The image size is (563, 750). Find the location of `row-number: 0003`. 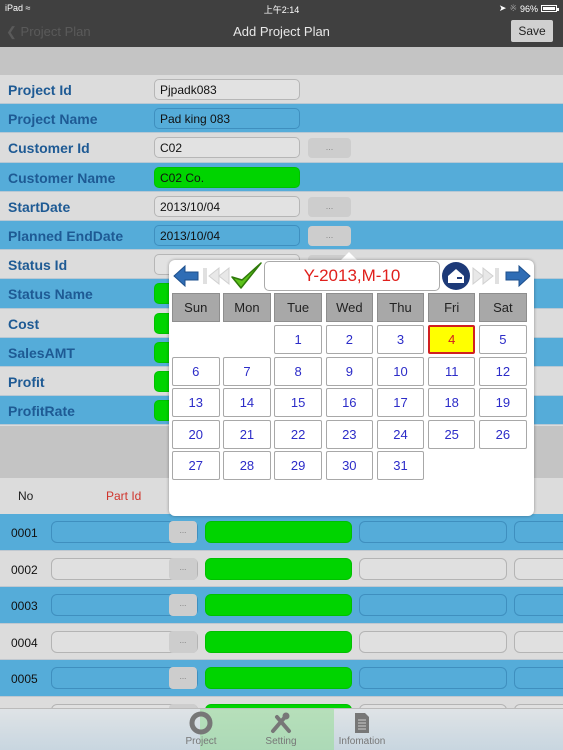

row-number: 0003 is located at coordinates (24, 606).